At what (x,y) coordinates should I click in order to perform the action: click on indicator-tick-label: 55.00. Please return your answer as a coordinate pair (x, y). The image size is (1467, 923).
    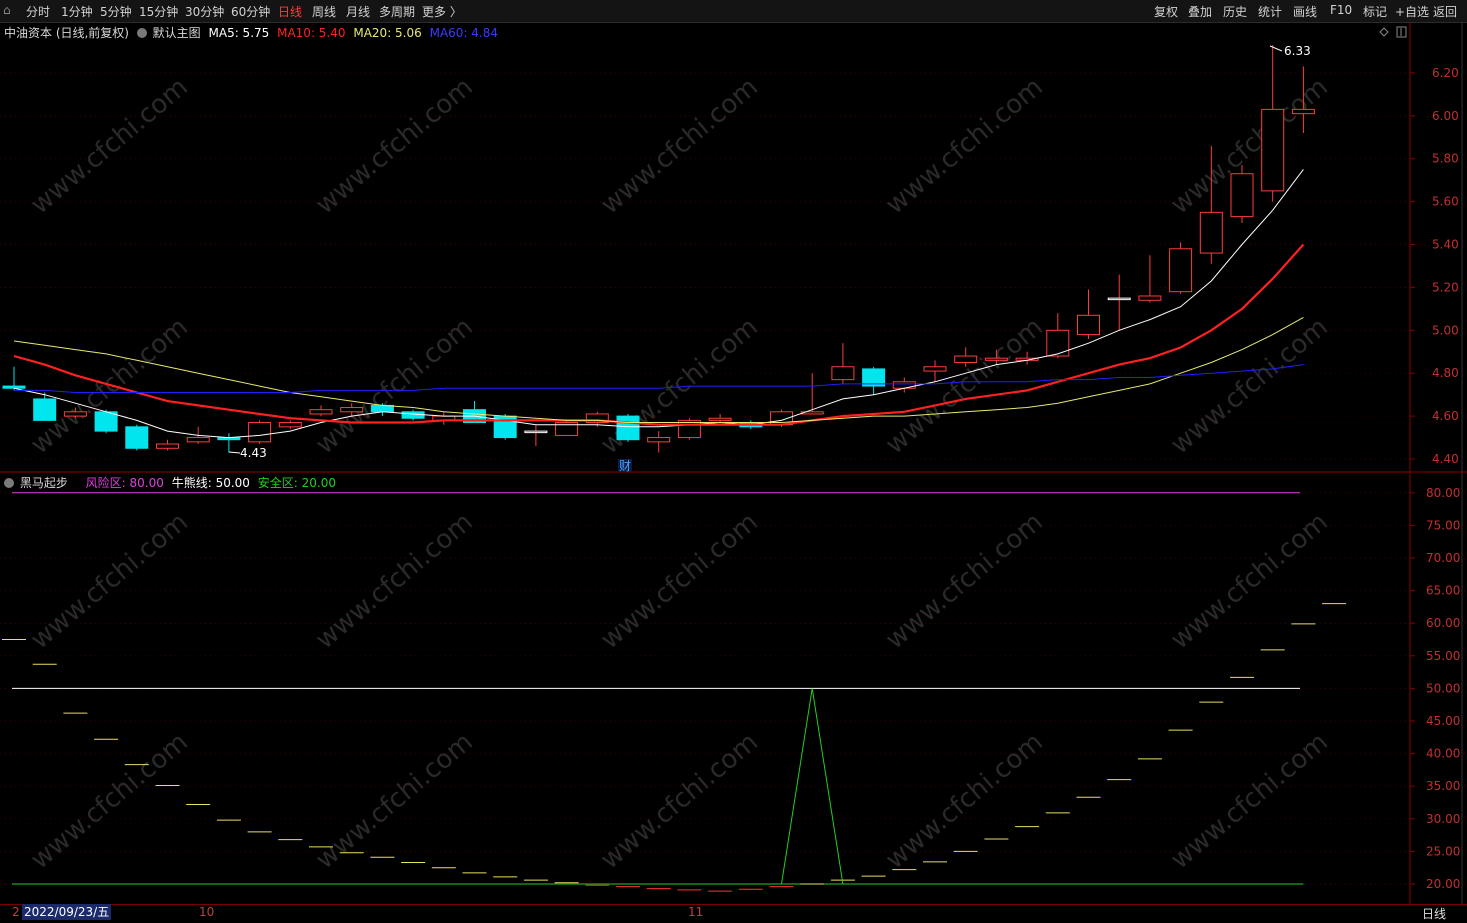
    Looking at the image, I should click on (1443, 656).